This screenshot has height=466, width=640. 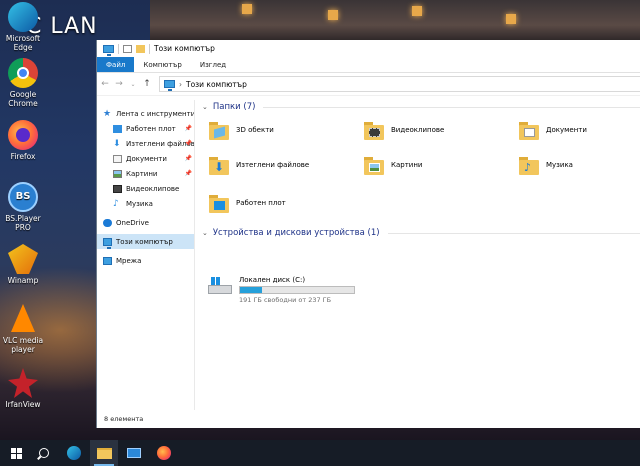 I want to click on sidebar-item-desktop: Работен плот 📌, so click(x=145, y=128).